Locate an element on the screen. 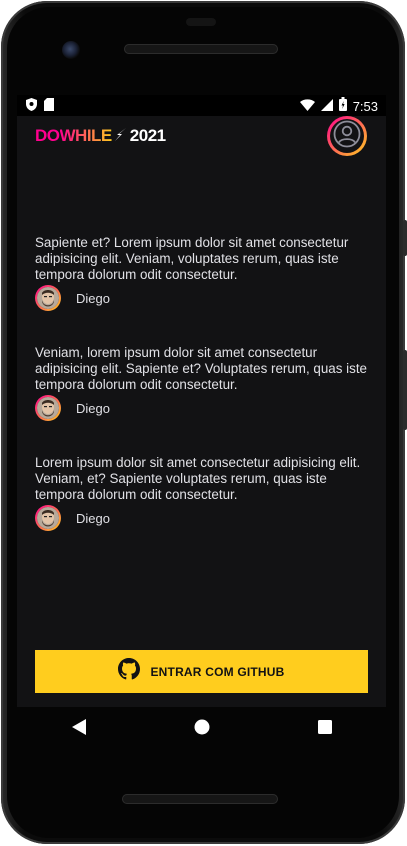 This screenshot has width=407, height=846. nav-back-button is located at coordinates (79, 729).